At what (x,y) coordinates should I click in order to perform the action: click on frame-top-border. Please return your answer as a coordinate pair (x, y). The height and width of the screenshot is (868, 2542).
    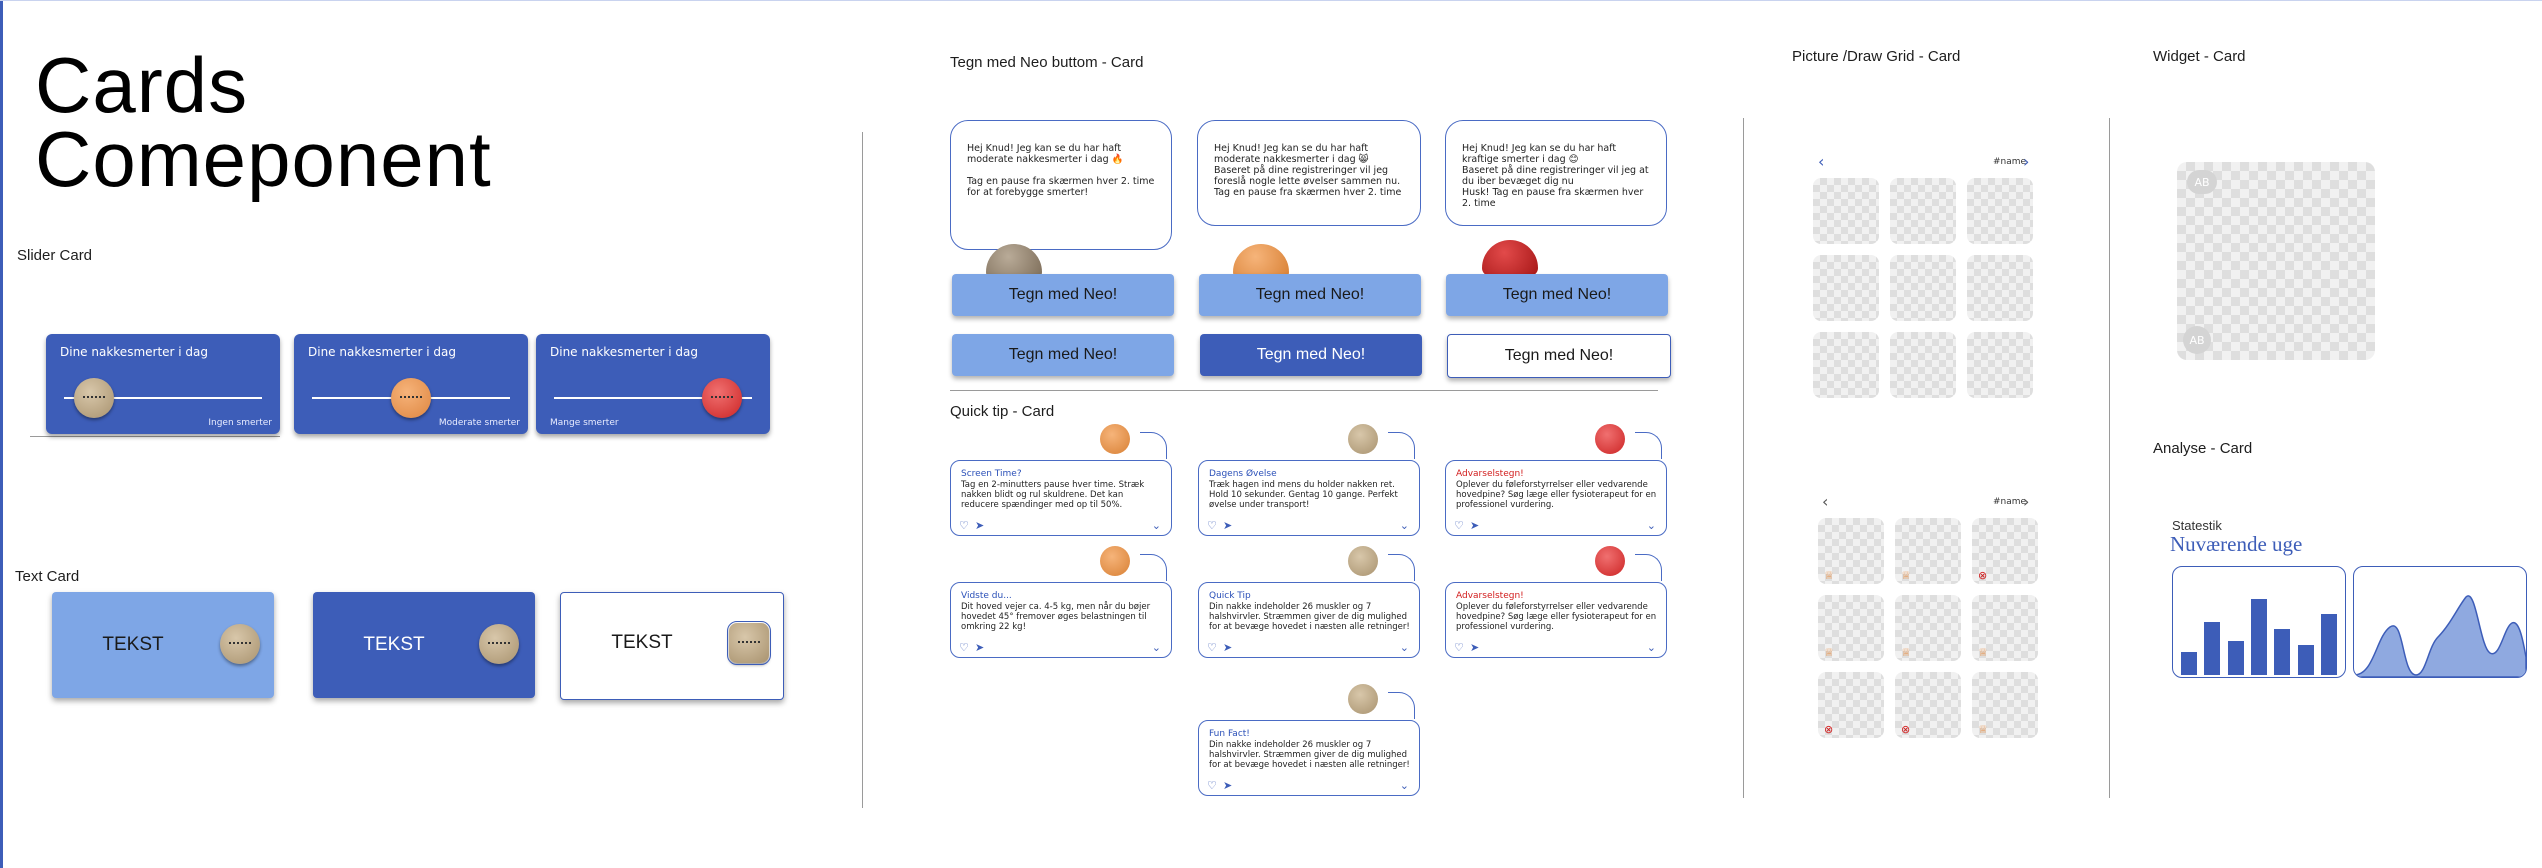
    Looking at the image, I should click on (1271, 0).